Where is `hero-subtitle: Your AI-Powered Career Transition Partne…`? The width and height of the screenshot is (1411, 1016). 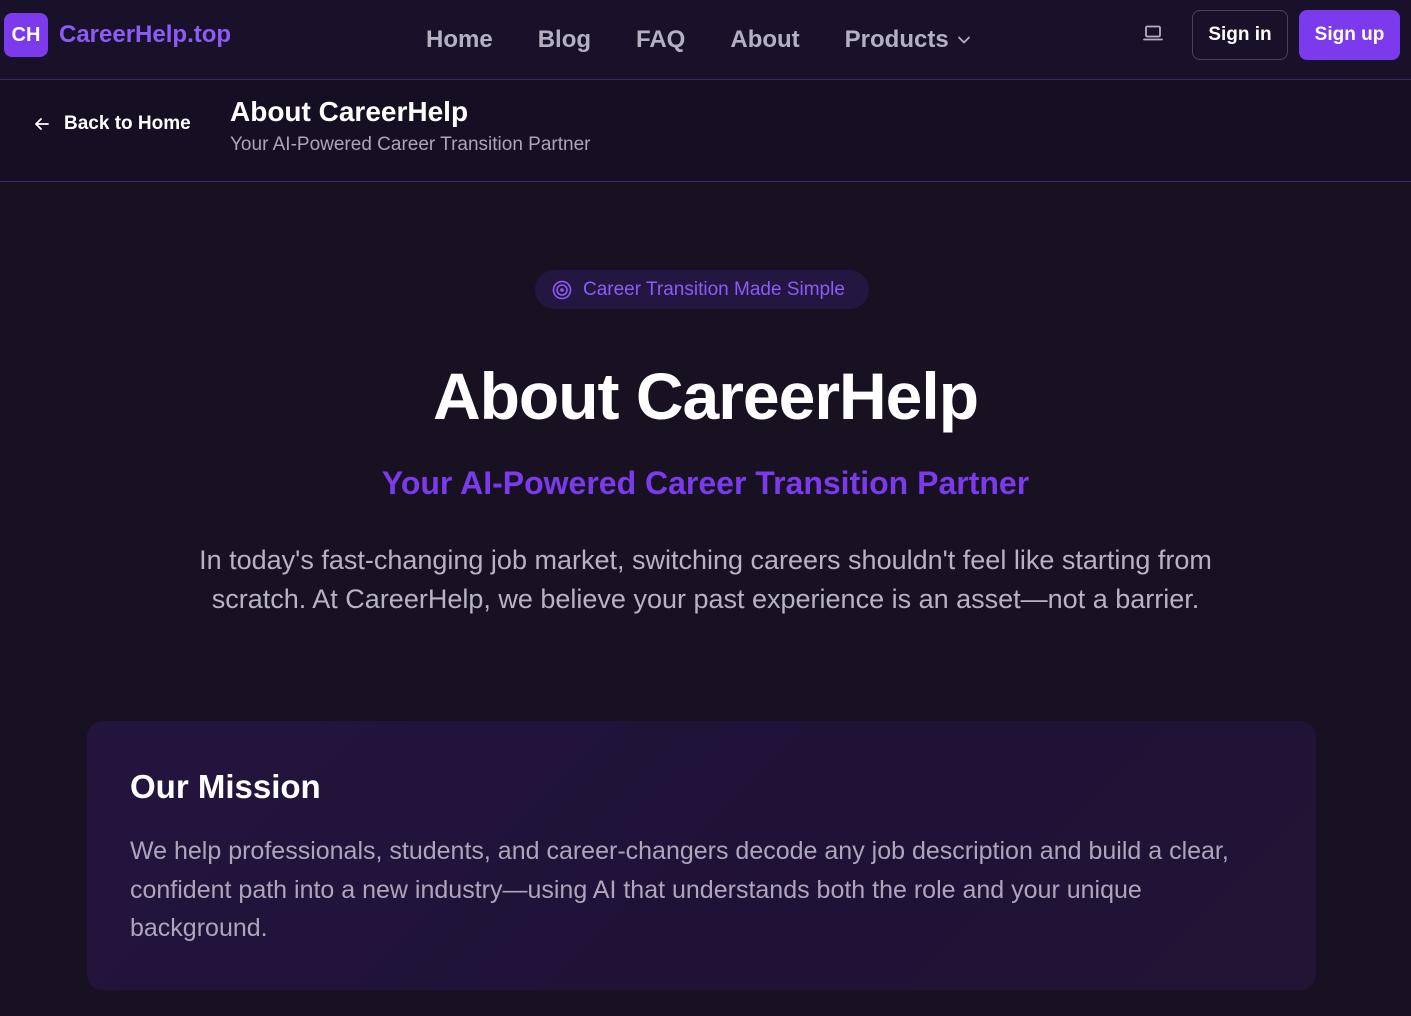 hero-subtitle: Your AI-Powered Career Transition Partne… is located at coordinates (705, 483).